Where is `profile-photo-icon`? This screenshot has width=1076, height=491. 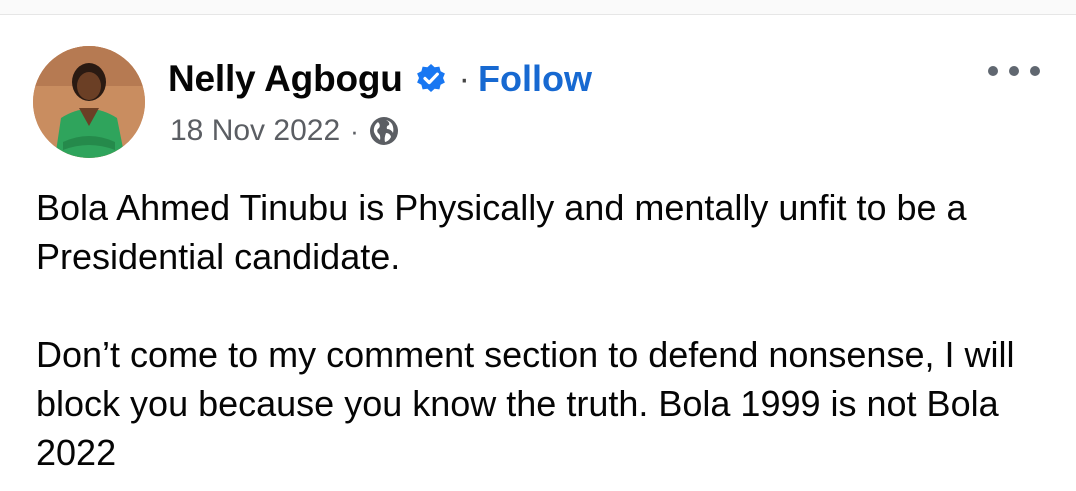 profile-photo-icon is located at coordinates (89, 102).